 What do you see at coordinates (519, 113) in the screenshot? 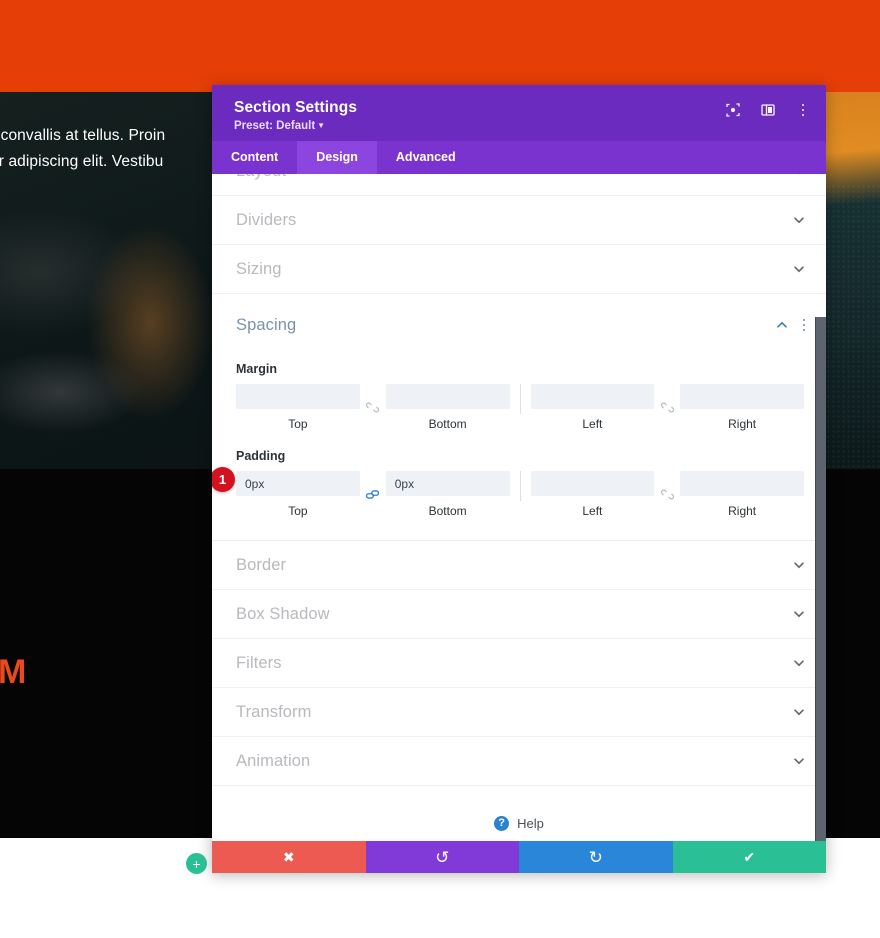
I see `modal-header: Section Settings Preset: Default ▼` at bounding box center [519, 113].